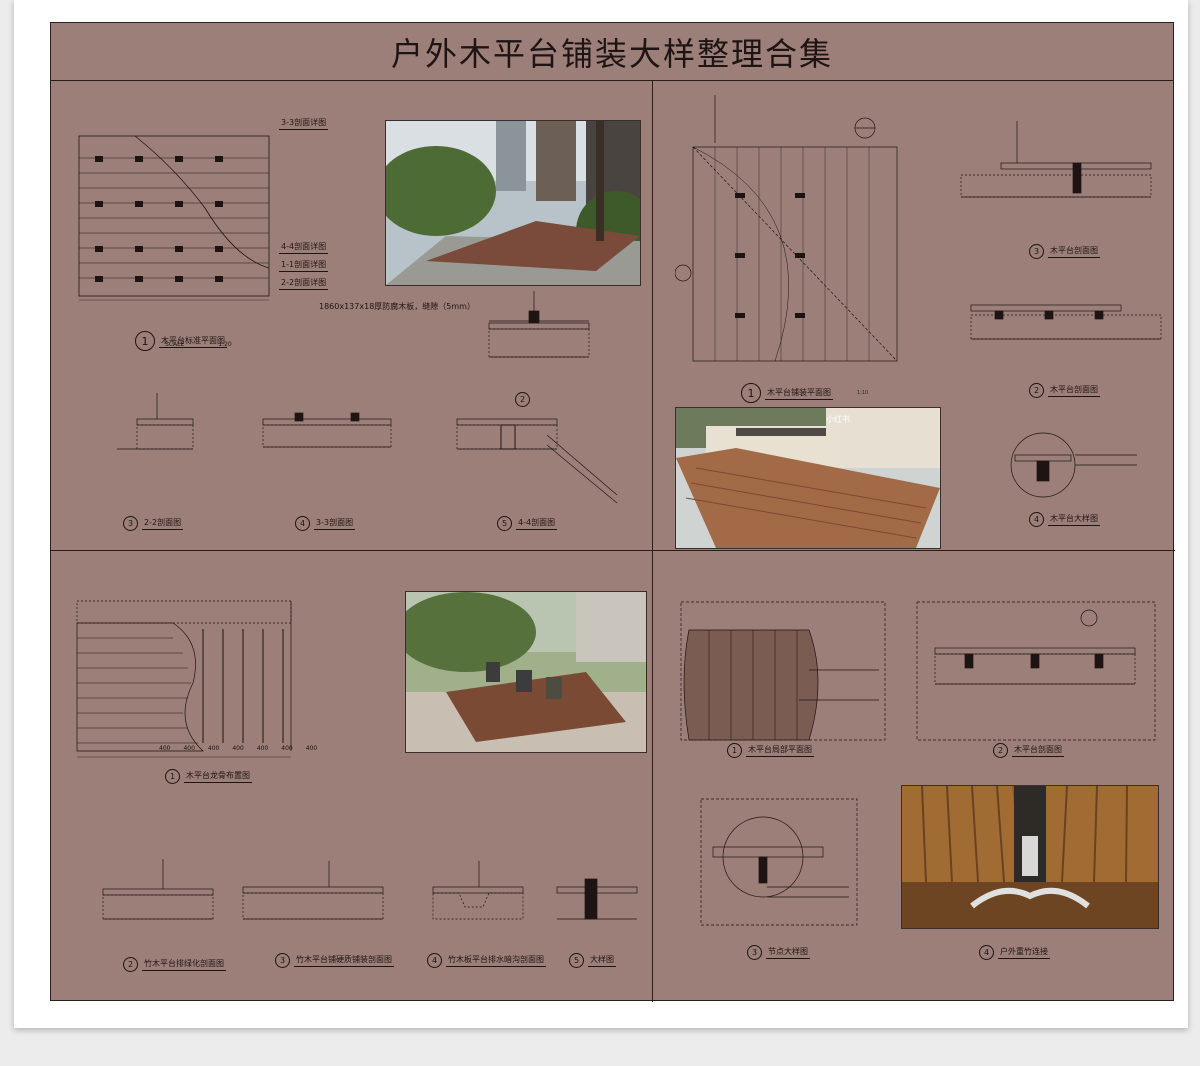 The image size is (1200, 1066). What do you see at coordinates (198, 344) in the screenshot?
I see `plan-scale-1: SCALE 1:20` at bounding box center [198, 344].